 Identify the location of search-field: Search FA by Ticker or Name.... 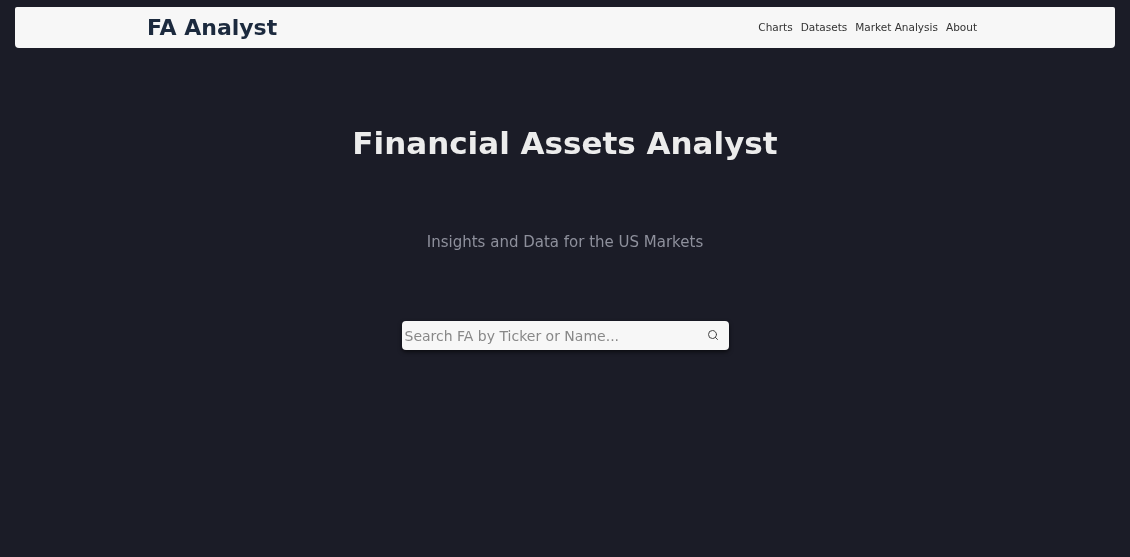
(565, 335).